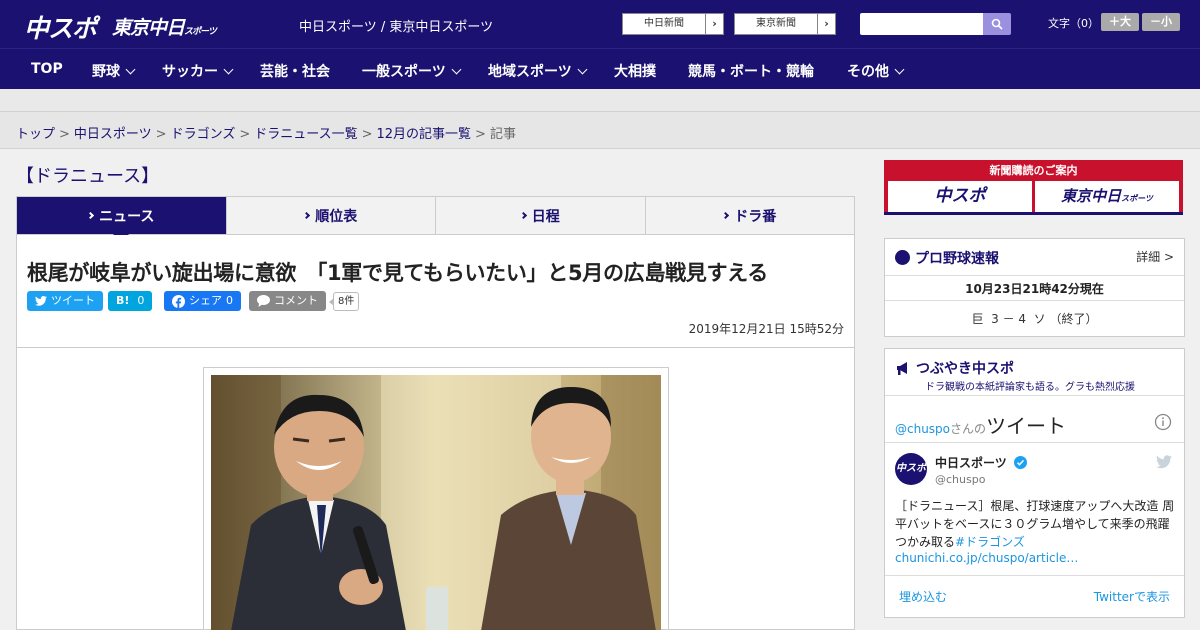 The height and width of the screenshot is (630, 1200). I want to click on promo-tokyo-logo-sub: スポーツ, so click(1137, 198).